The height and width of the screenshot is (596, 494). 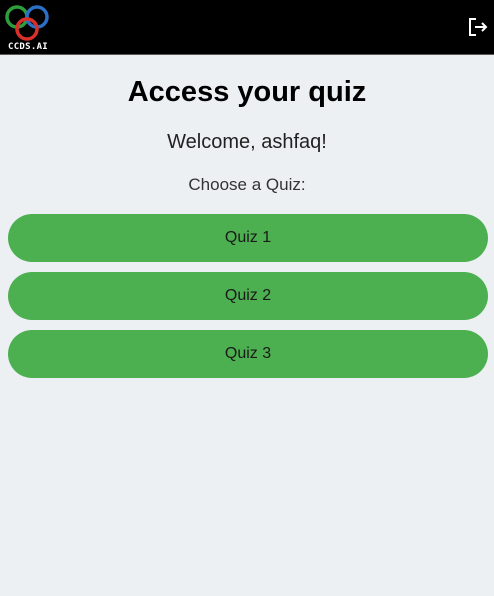 I want to click on logout-button, so click(x=478, y=27).